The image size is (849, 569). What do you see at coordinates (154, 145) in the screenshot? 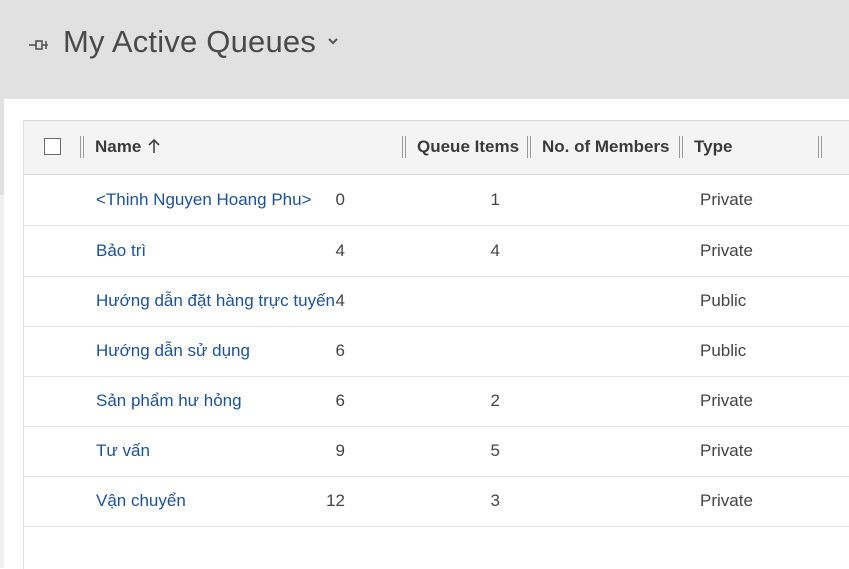
I see `sort-ascending-arrow-icon` at bounding box center [154, 145].